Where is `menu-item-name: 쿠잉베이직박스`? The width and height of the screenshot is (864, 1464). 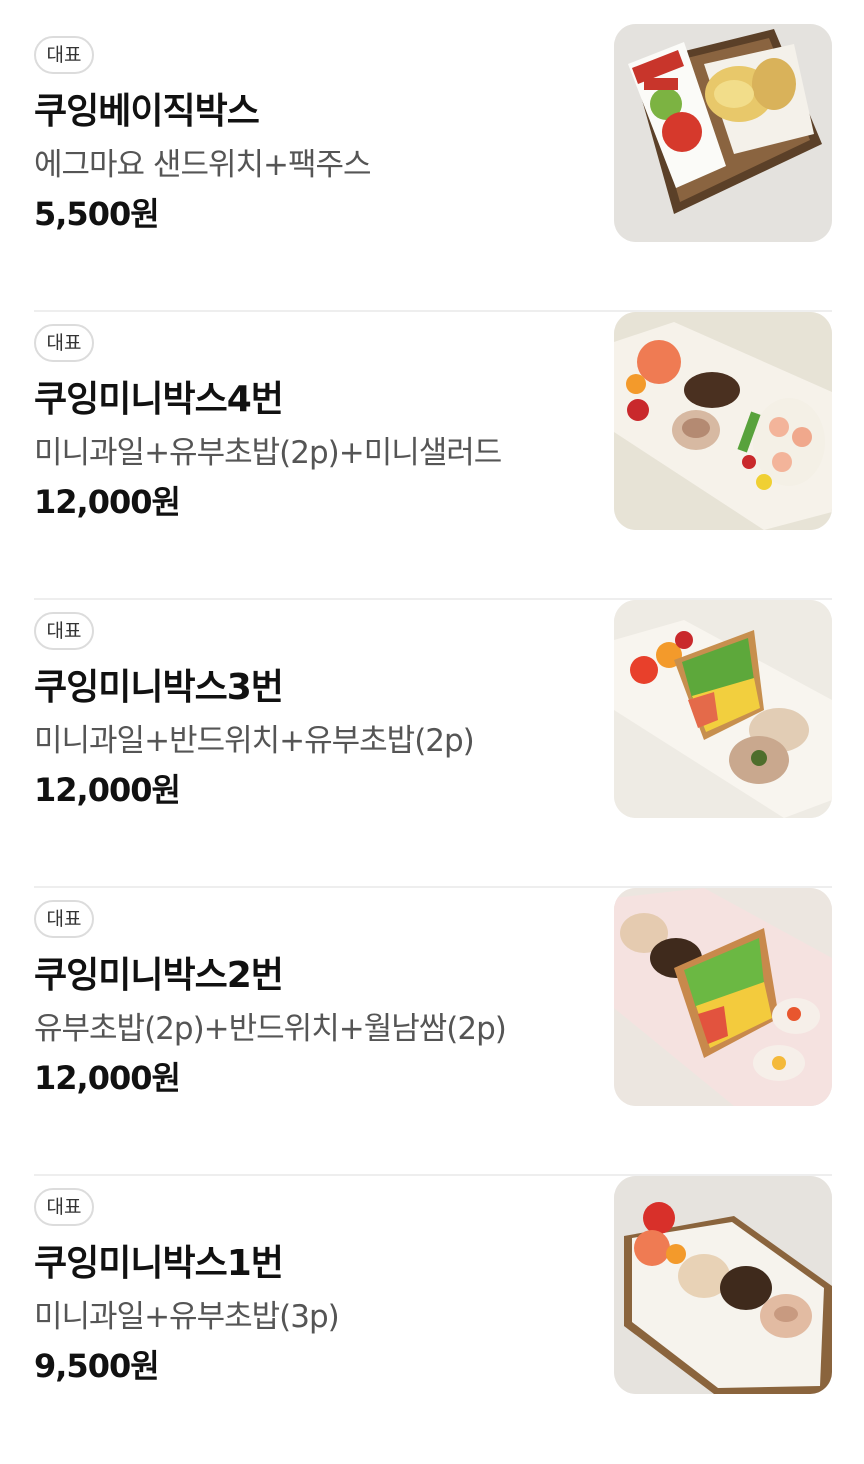 menu-item-name: 쿠잉베이직박스 is located at coordinates (147, 111).